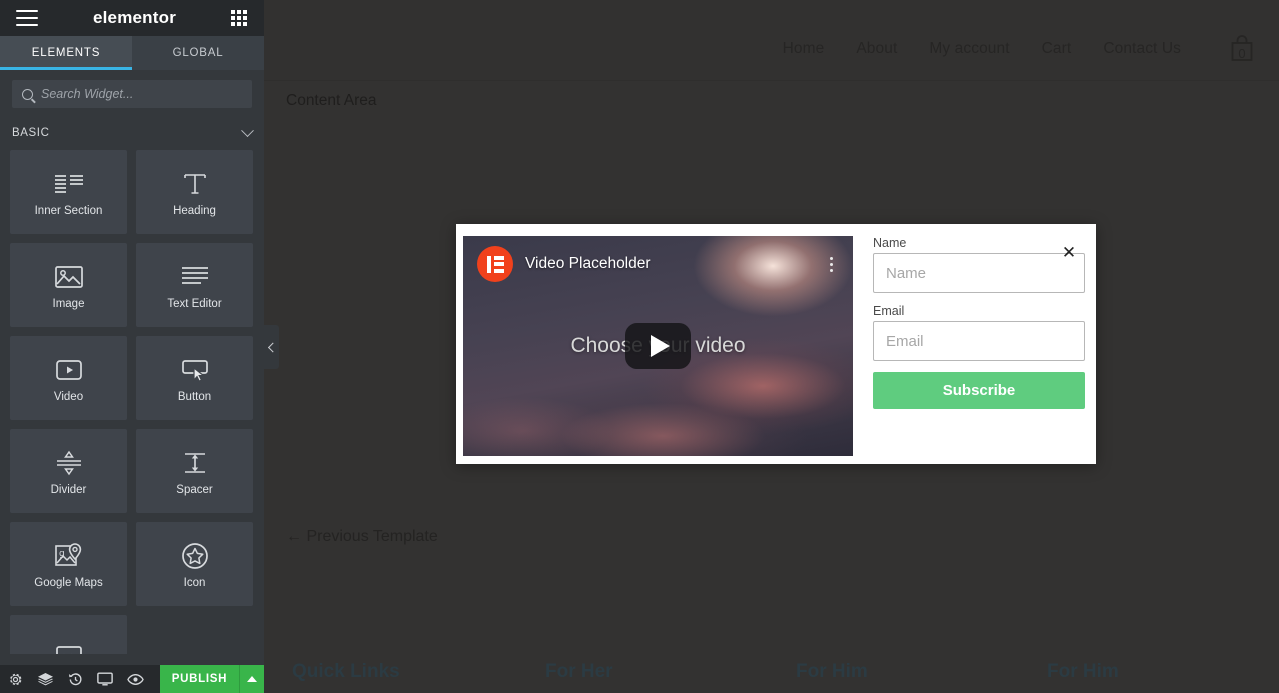  What do you see at coordinates (68, 277) in the screenshot?
I see `image-icon` at bounding box center [68, 277].